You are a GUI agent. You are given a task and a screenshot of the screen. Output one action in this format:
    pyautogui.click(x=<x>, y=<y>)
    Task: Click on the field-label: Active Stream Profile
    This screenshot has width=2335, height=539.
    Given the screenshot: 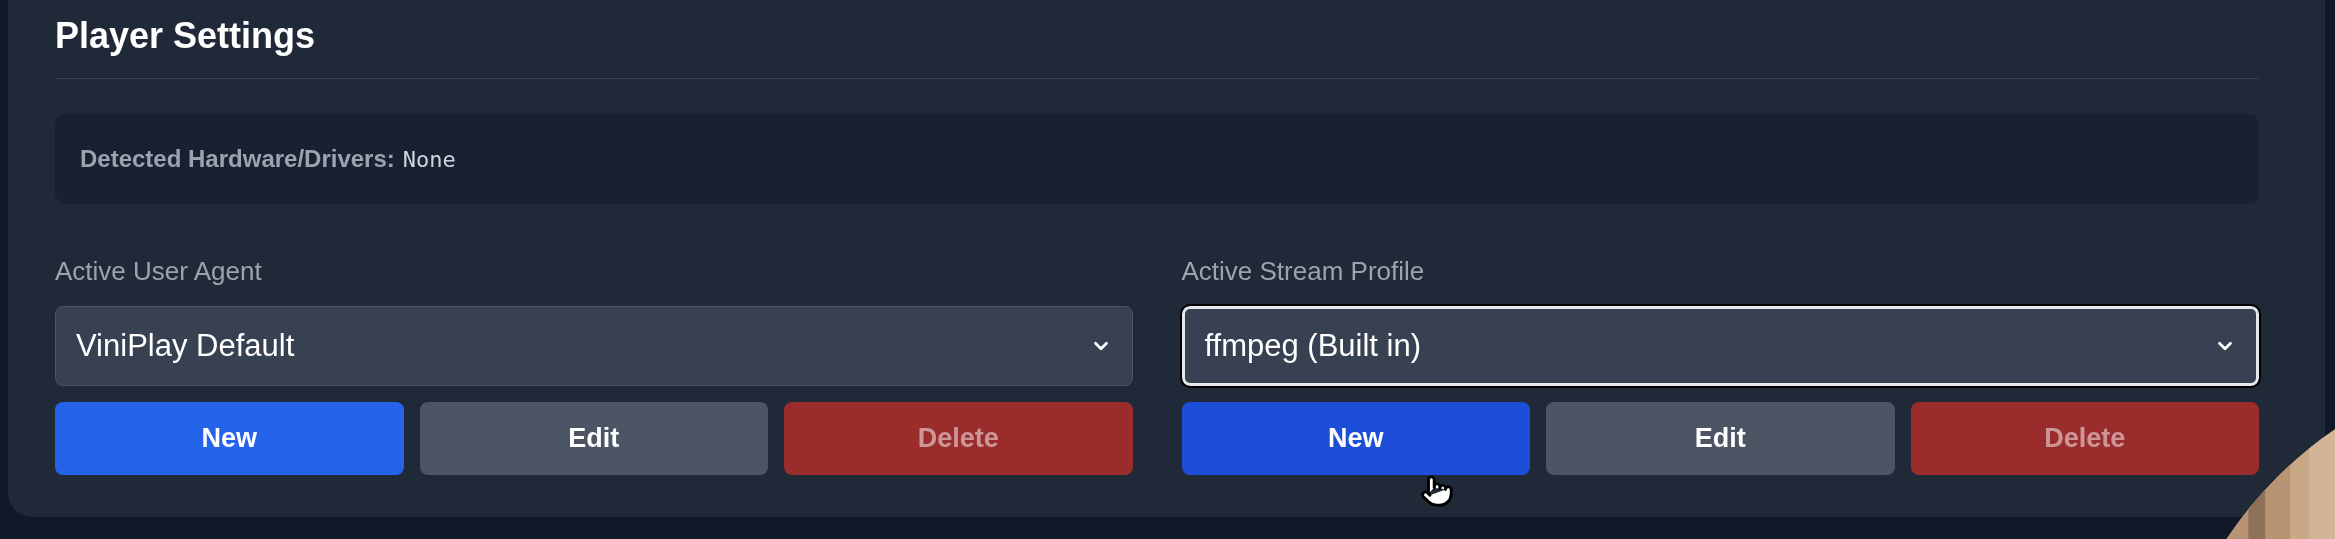 What is the action you would take?
    pyautogui.click(x=1303, y=271)
    